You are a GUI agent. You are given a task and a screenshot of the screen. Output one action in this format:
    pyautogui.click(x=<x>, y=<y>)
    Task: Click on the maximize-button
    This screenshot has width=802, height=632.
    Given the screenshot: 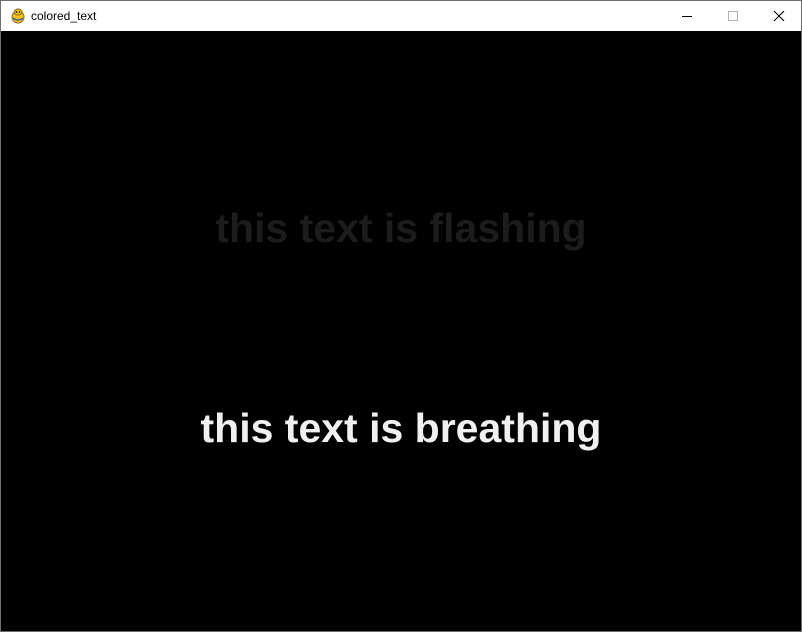 What is the action you would take?
    pyautogui.click(x=733, y=16)
    